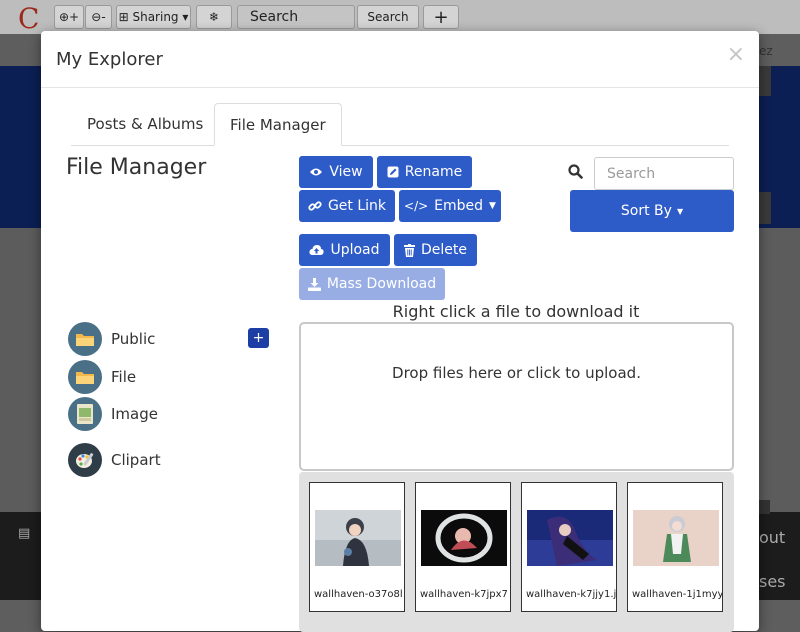  Describe the element at coordinates (516, 396) in the screenshot. I see `upload-dropzone: Drop files here or click to upload.` at that location.